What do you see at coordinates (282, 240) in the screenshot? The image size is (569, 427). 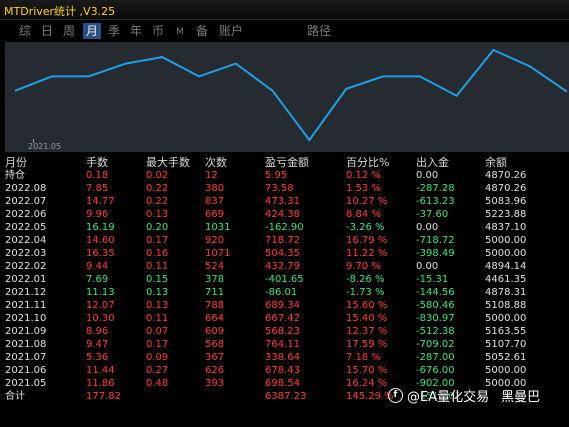 I see `cell-profit: 718.72` at bounding box center [282, 240].